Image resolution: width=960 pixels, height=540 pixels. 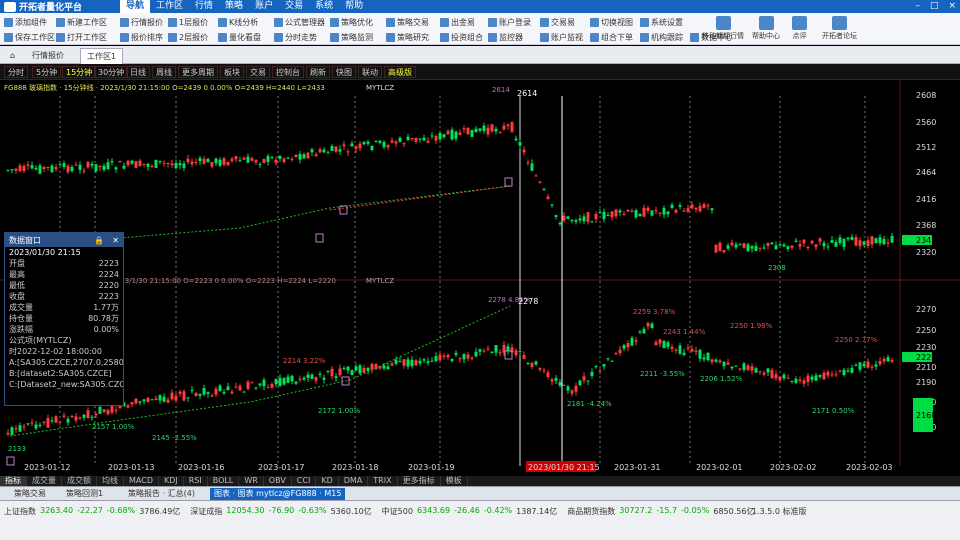 What do you see at coordinates (304, 481) in the screenshot?
I see `indicator-10: CCI` at bounding box center [304, 481].